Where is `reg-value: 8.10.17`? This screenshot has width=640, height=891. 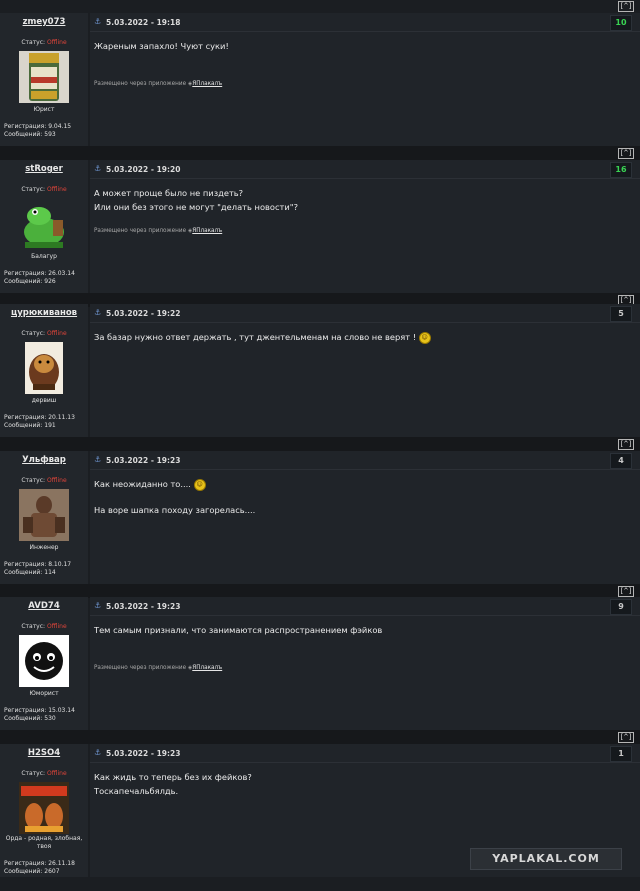 reg-value: 8.10.17 is located at coordinates (60, 564).